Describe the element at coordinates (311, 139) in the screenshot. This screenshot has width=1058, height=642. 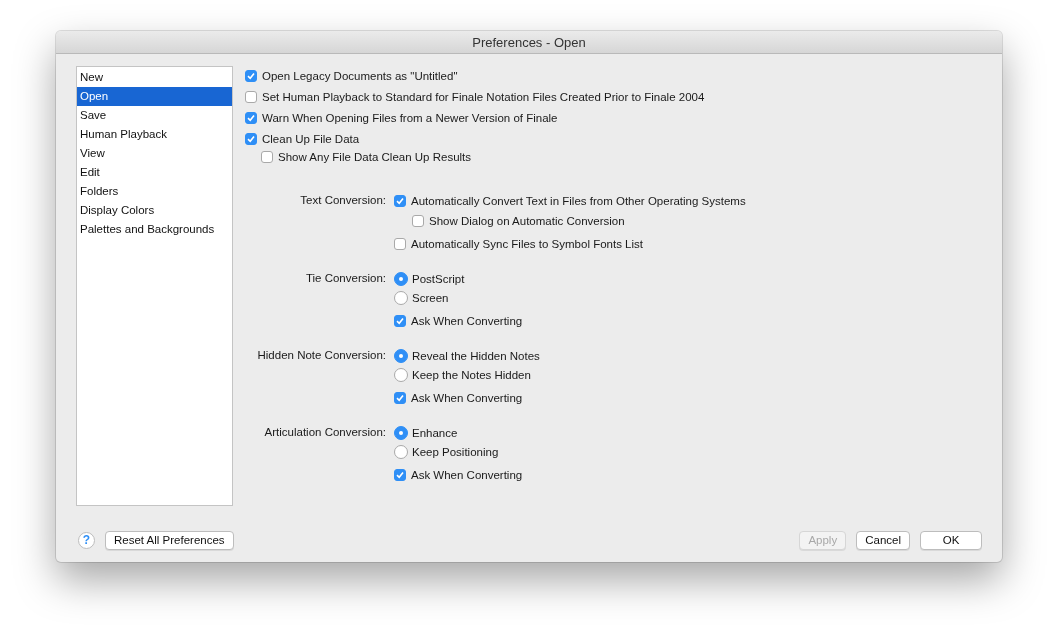
I see `checkbox-label: Clean Up File Data` at that location.